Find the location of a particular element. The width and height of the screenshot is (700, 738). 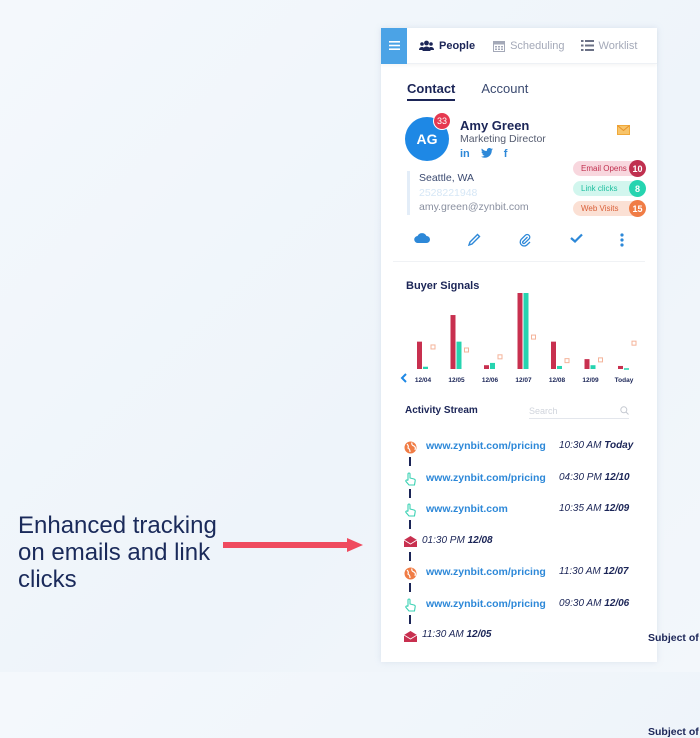

tab-contact: Contact is located at coordinates (431, 91).